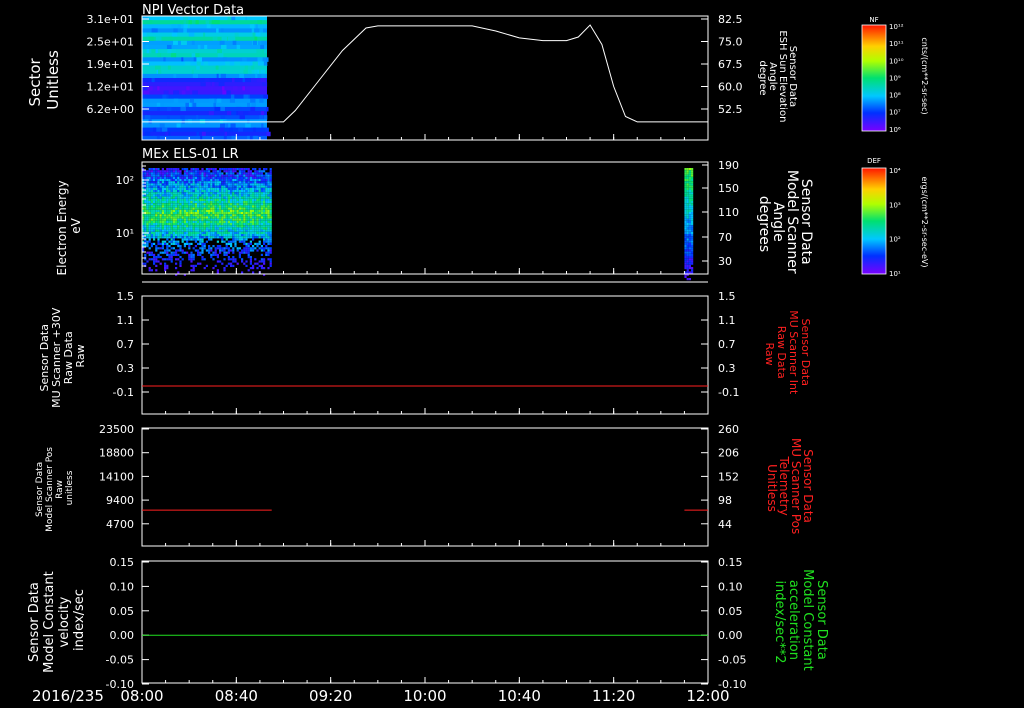  Describe the element at coordinates (204, 18) in the screenshot. I see `panel-1-heatmap-row` at that location.